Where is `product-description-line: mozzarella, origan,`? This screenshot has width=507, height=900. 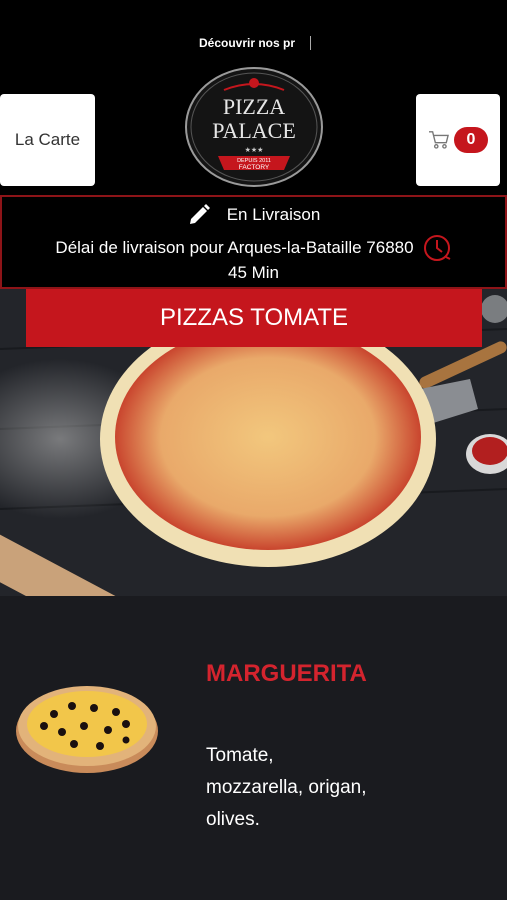
product-description-line: mozzarella, origan, is located at coordinates (286, 787).